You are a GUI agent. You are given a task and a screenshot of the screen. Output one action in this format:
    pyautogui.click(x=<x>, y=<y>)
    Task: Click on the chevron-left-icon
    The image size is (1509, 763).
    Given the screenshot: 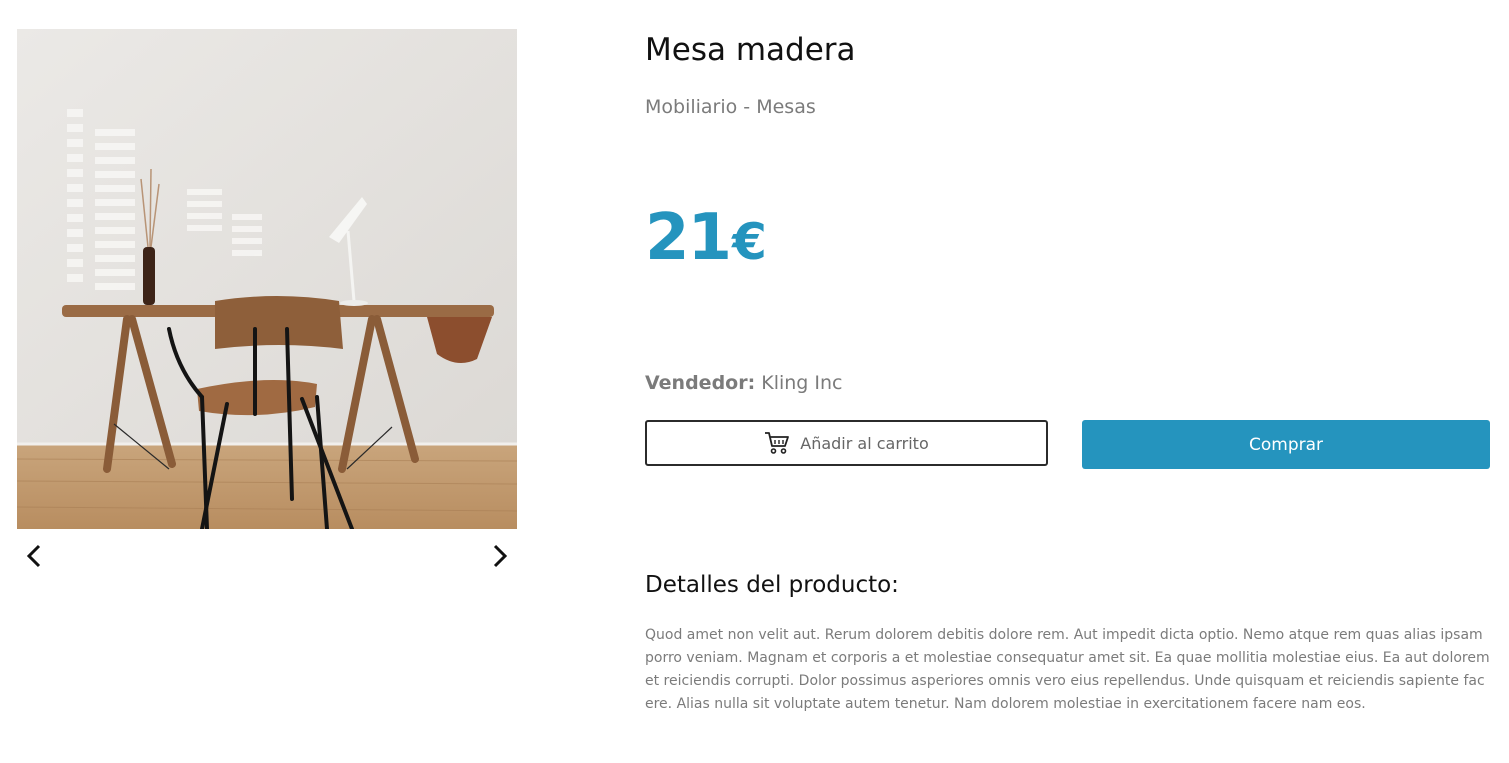 What is the action you would take?
    pyautogui.click(x=34, y=556)
    